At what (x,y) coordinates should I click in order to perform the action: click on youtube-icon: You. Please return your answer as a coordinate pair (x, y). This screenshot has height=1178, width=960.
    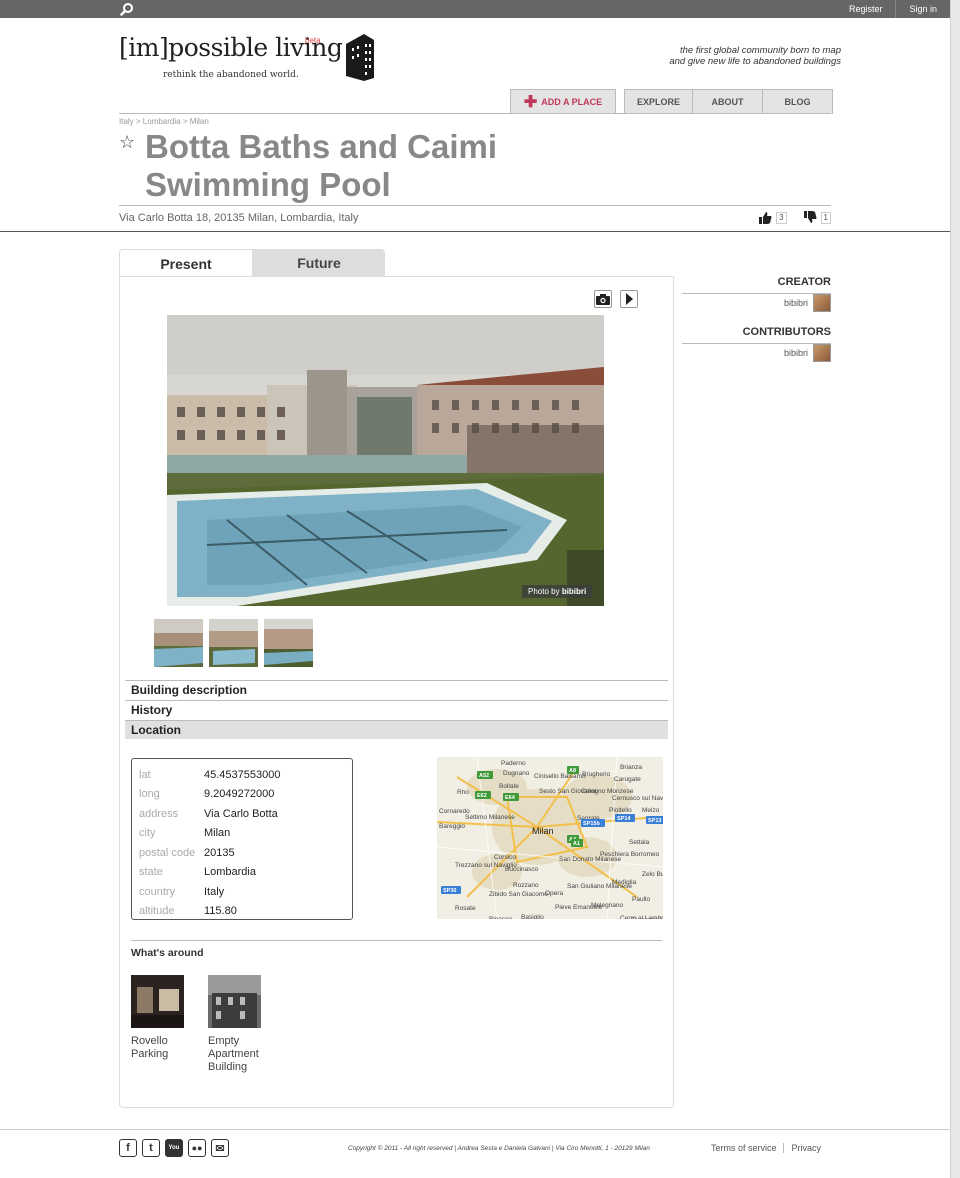
    Looking at the image, I should click on (174, 1148).